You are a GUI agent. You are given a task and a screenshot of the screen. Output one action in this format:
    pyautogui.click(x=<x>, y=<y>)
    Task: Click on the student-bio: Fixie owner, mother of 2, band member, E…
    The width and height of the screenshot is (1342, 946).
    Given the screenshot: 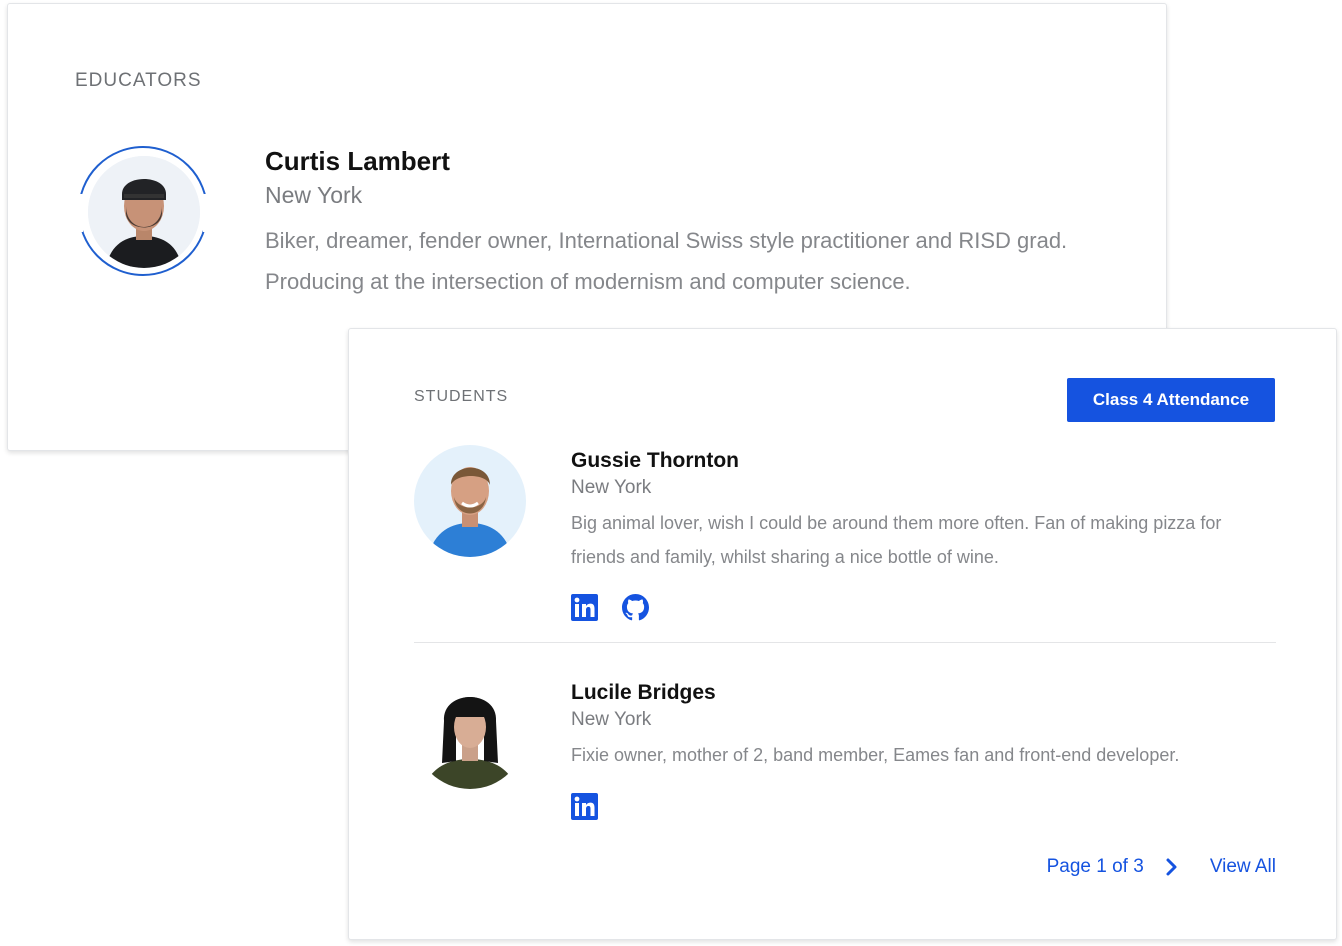 What is the action you would take?
    pyautogui.click(x=875, y=755)
    